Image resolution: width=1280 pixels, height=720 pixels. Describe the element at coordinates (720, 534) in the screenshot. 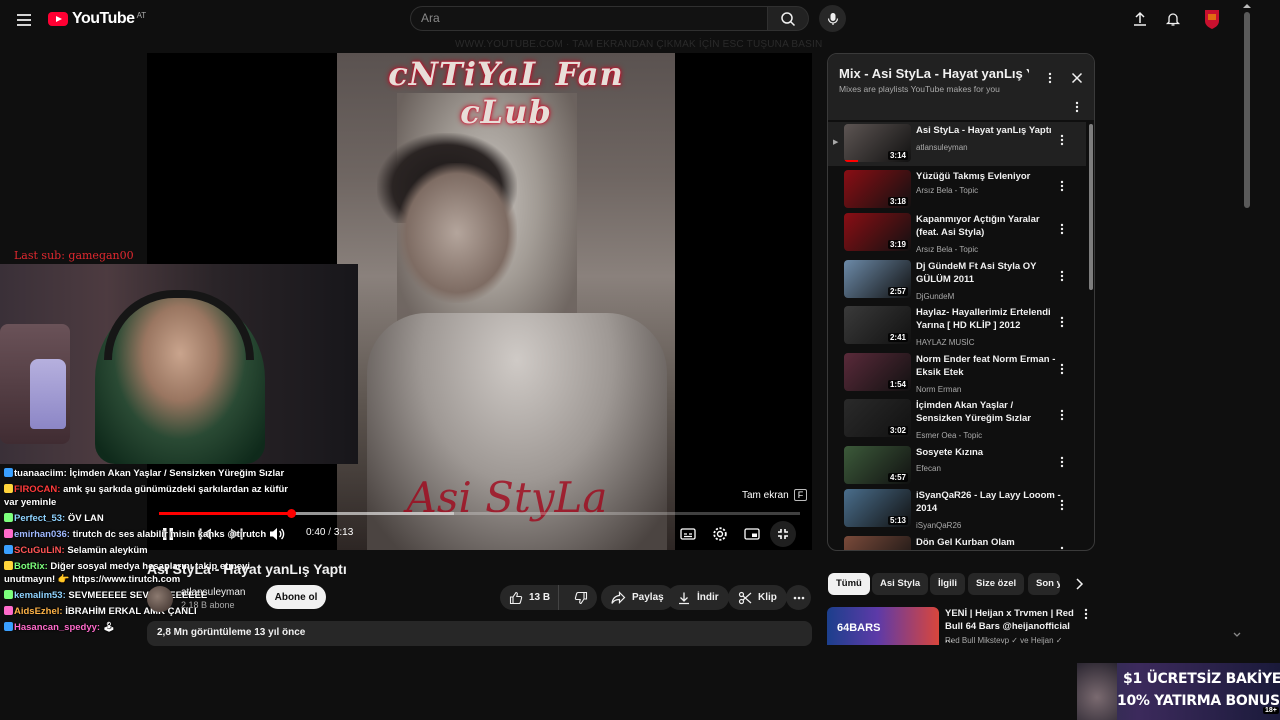

I see `settings-button` at that location.